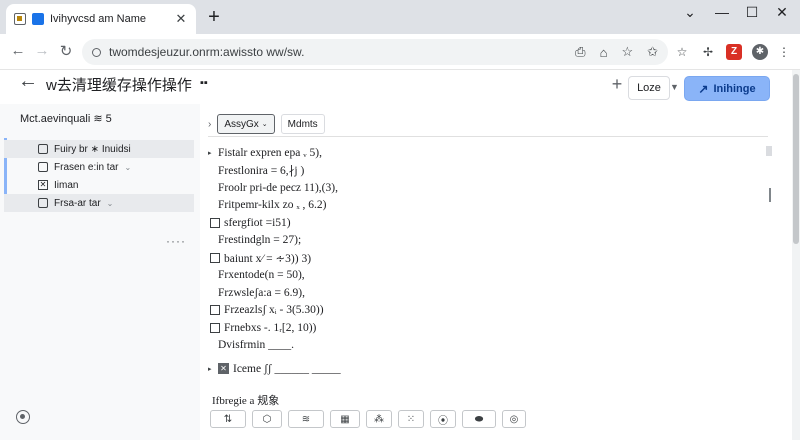 Image resolution: width=800 pixels, height=440 pixels. I want to click on menu-kebab-icon: ⋮, so click(784, 52).